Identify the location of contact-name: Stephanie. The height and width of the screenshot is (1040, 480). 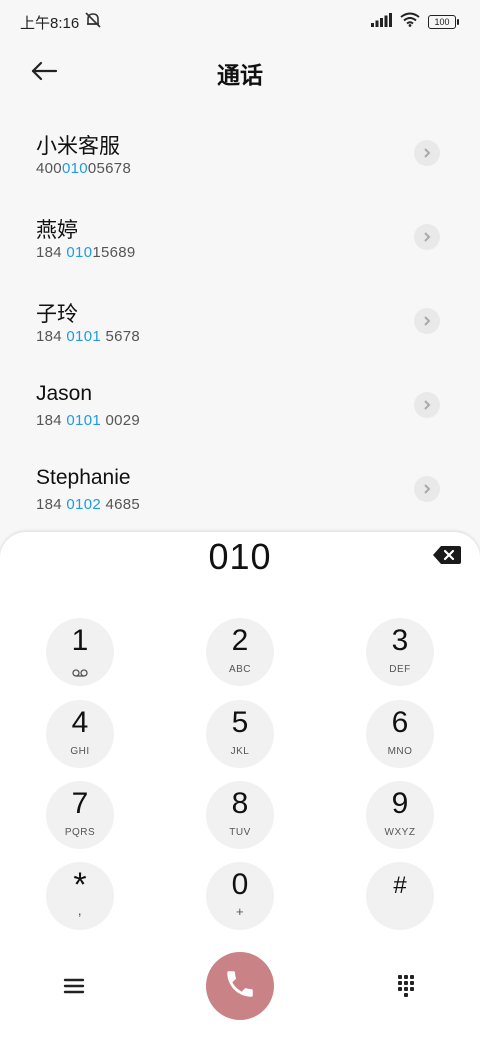
(83, 477).